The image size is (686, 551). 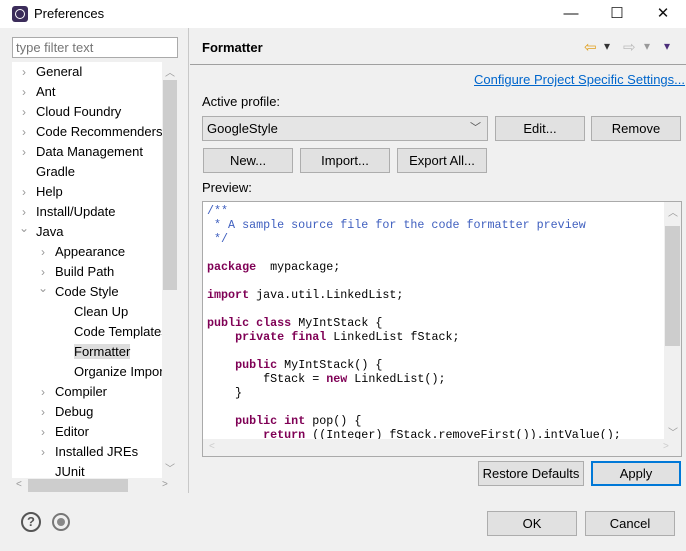 What do you see at coordinates (85, 271) in the screenshot?
I see `tree-item-label: Build Path` at bounding box center [85, 271].